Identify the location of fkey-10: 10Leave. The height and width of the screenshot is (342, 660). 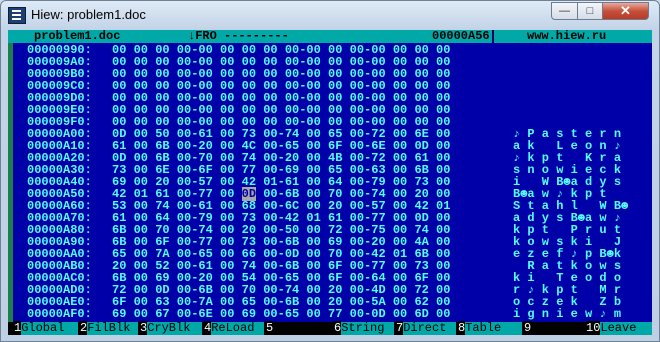
(619, 328).